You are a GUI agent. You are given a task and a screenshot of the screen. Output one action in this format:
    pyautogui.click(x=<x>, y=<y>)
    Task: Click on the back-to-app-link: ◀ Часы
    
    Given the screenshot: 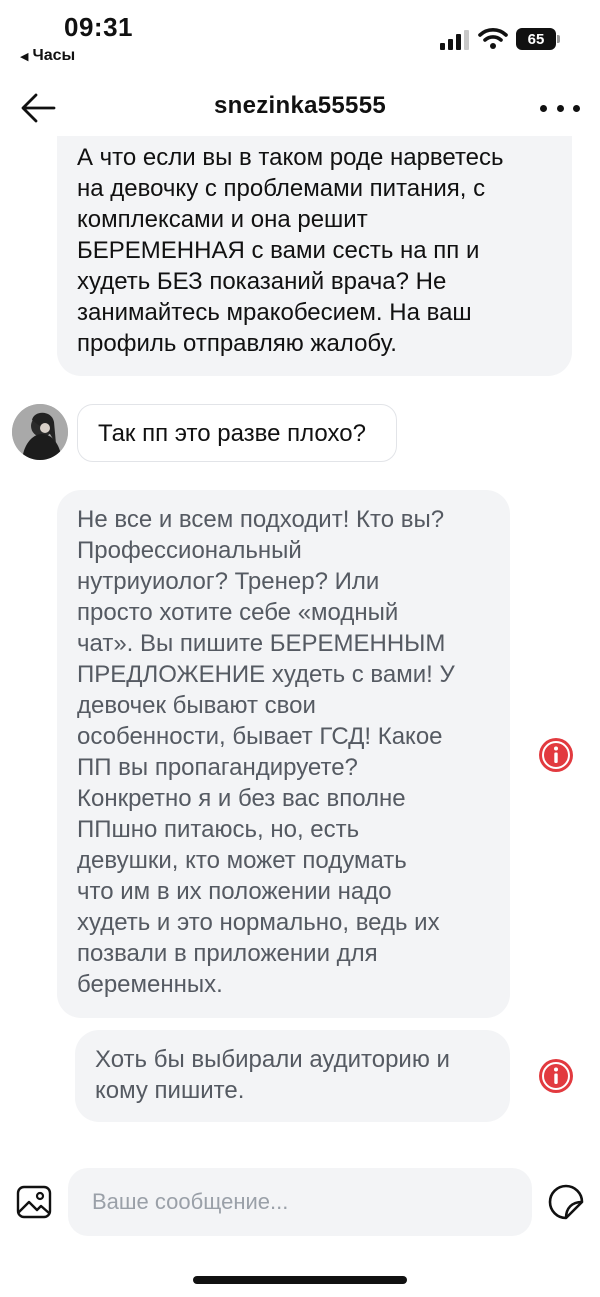 What is the action you would take?
    pyautogui.click(x=47, y=56)
    